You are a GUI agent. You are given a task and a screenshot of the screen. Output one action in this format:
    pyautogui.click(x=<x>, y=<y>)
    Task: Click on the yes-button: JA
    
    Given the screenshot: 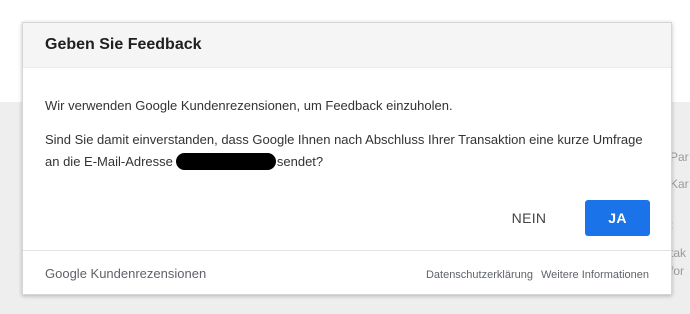 What is the action you would take?
    pyautogui.click(x=617, y=218)
    